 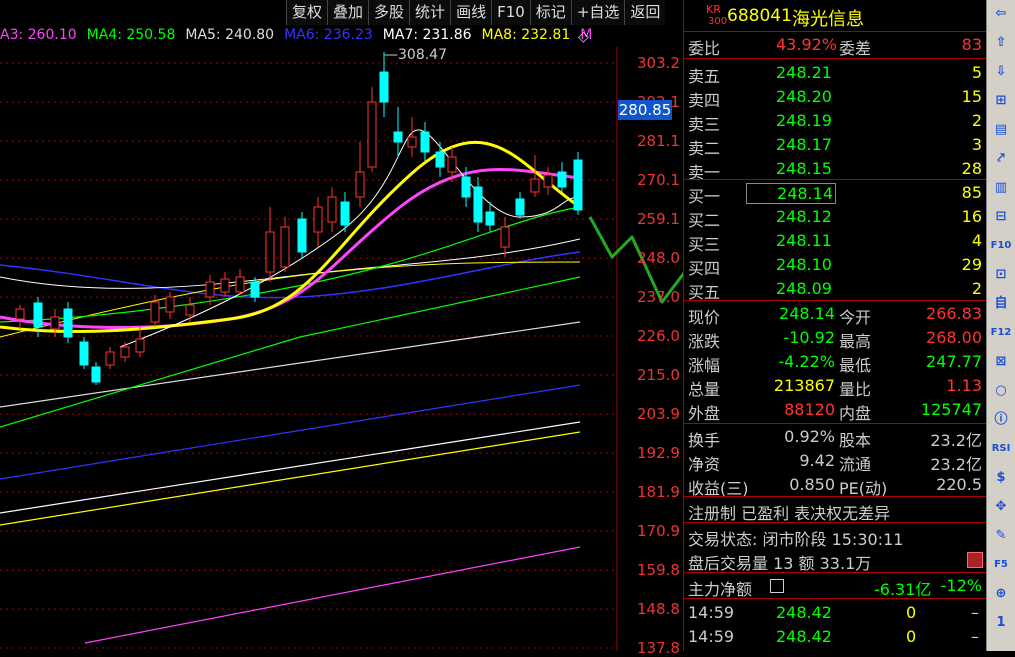 What do you see at coordinates (645, 12) in the screenshot?
I see `toolbar-button: 返回` at bounding box center [645, 12].